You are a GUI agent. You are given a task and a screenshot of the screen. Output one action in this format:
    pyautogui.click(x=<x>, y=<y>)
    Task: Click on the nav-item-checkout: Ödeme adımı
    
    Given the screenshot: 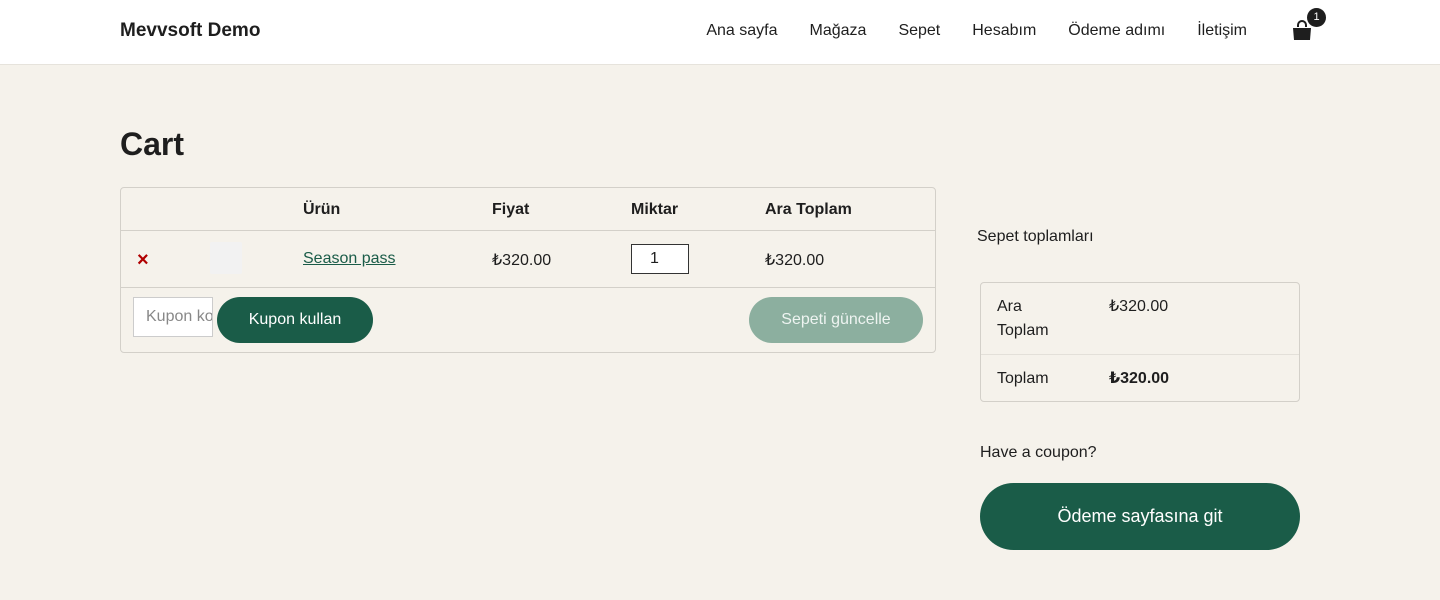 What is the action you would take?
    pyautogui.click(x=1116, y=31)
    